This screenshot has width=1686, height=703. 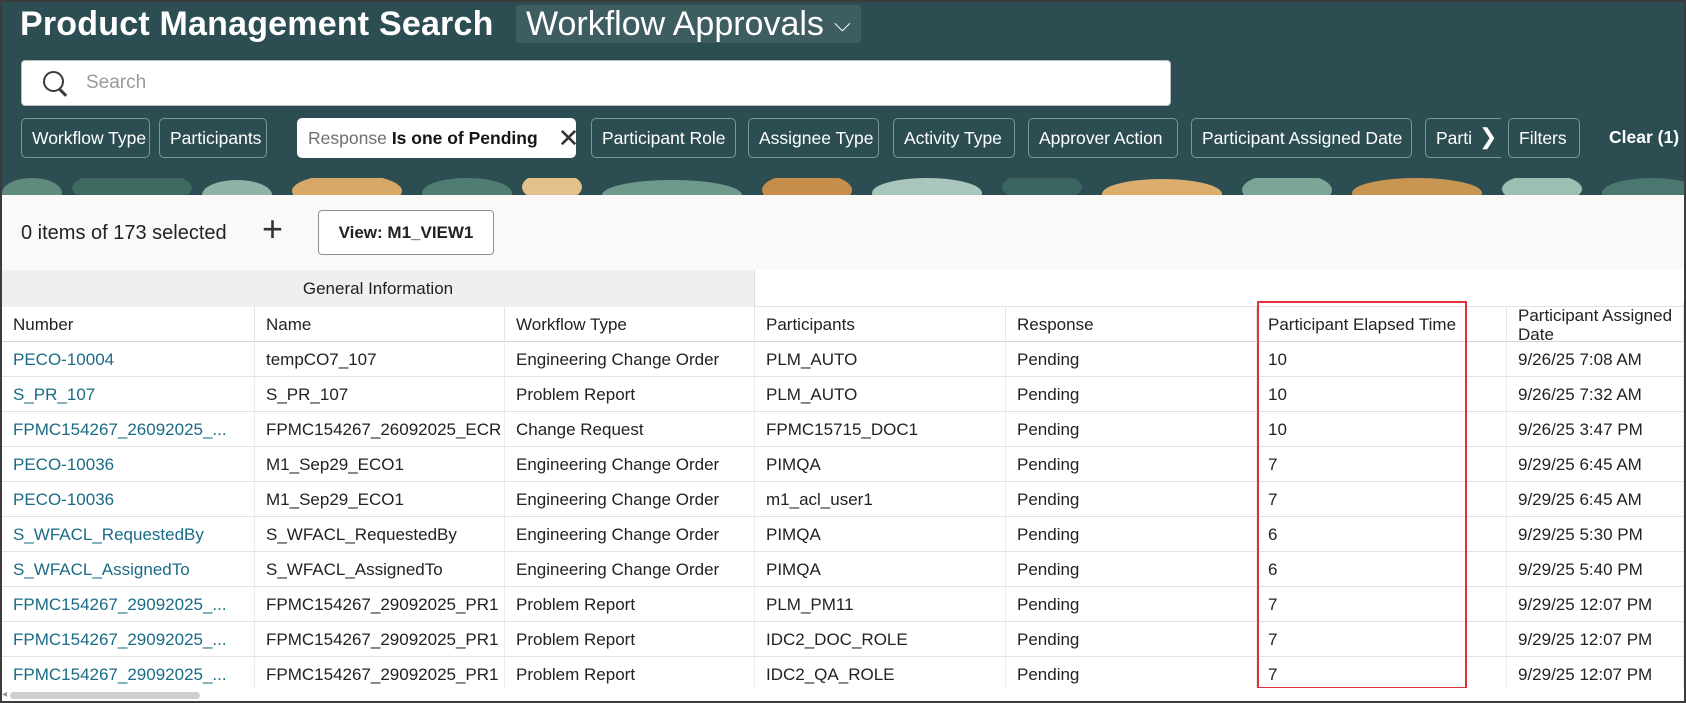 What do you see at coordinates (438, 138) in the screenshot?
I see `chip-response-active: Response Is one of Pending ✕` at bounding box center [438, 138].